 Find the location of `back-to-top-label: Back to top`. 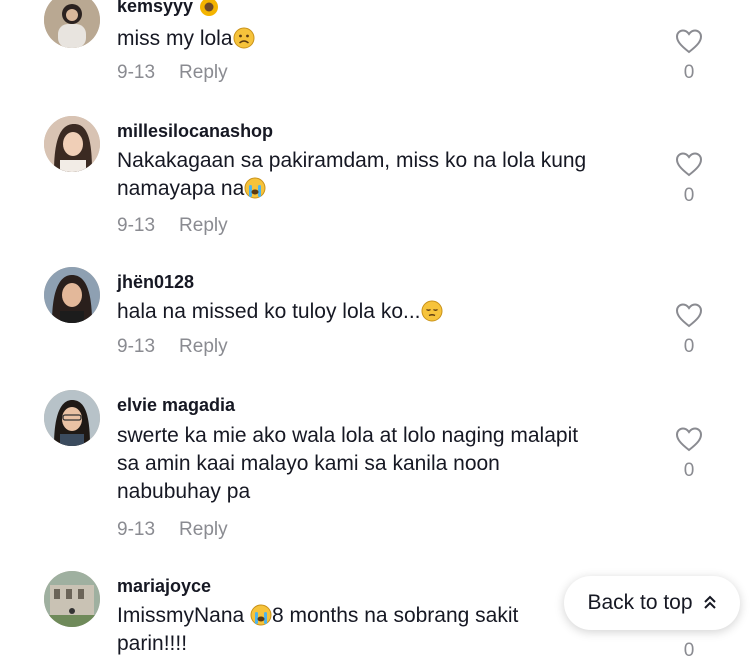

back-to-top-label: Back to top is located at coordinates (640, 602).